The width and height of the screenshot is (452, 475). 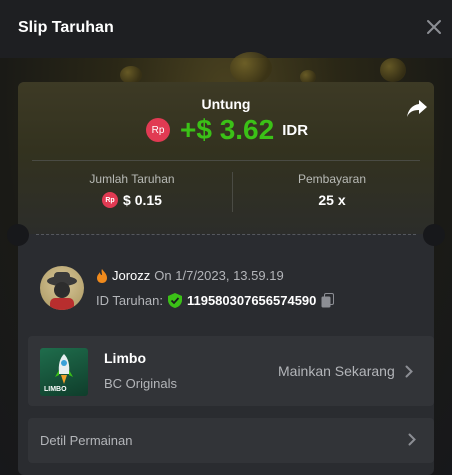 I want to click on game-thumbnail-text: LIMBO, so click(x=55, y=389).